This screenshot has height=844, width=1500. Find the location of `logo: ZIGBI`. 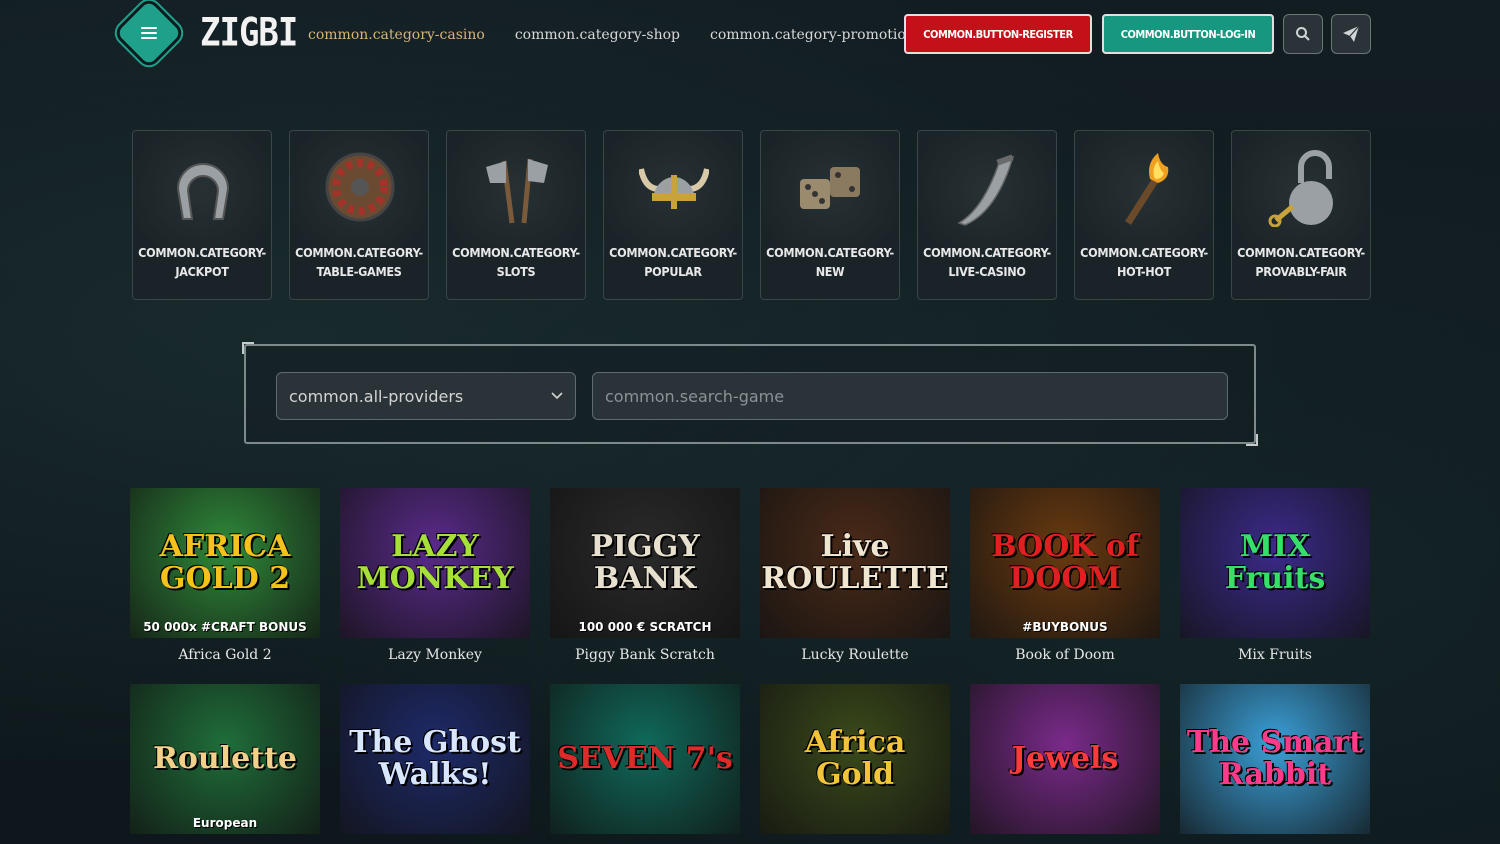

logo: ZIGBI is located at coordinates (249, 33).